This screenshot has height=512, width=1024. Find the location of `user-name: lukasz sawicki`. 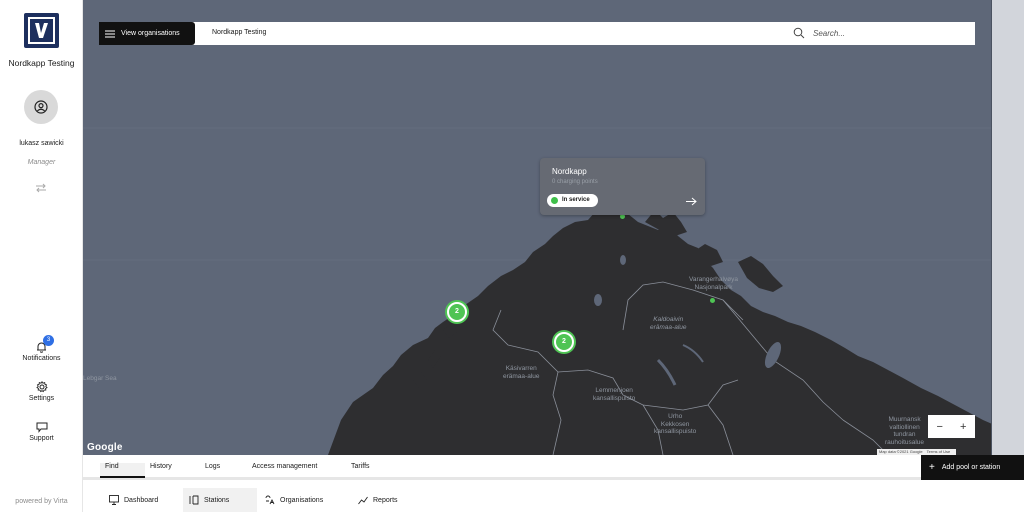

user-name: lukasz sawicki is located at coordinates (41, 143).